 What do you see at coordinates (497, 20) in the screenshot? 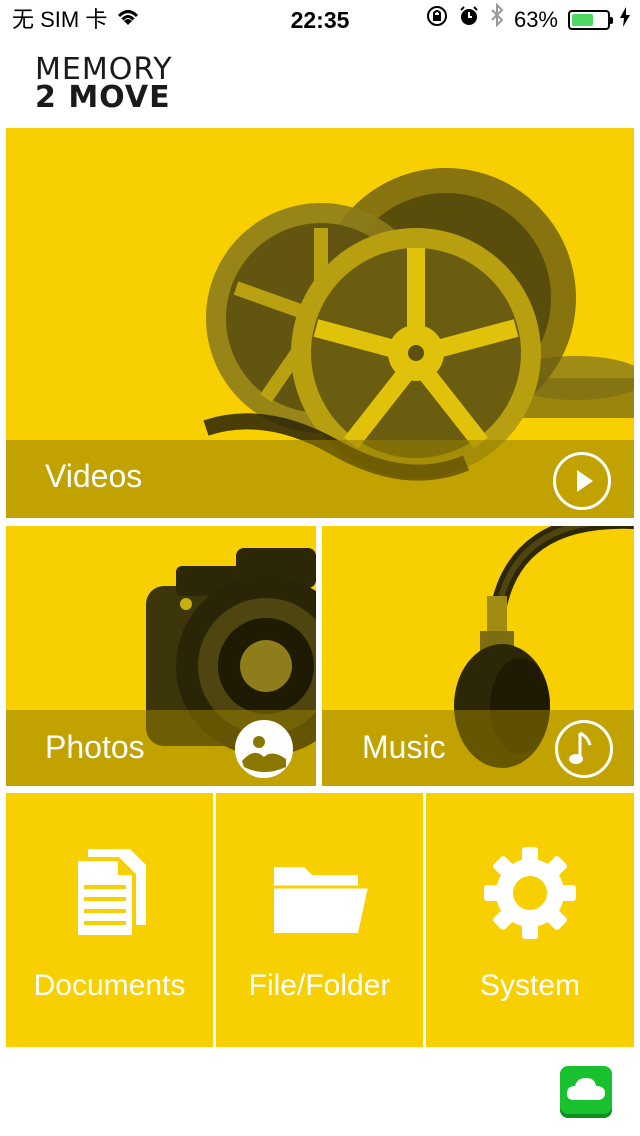
I see `bluetooth-icon` at bounding box center [497, 20].